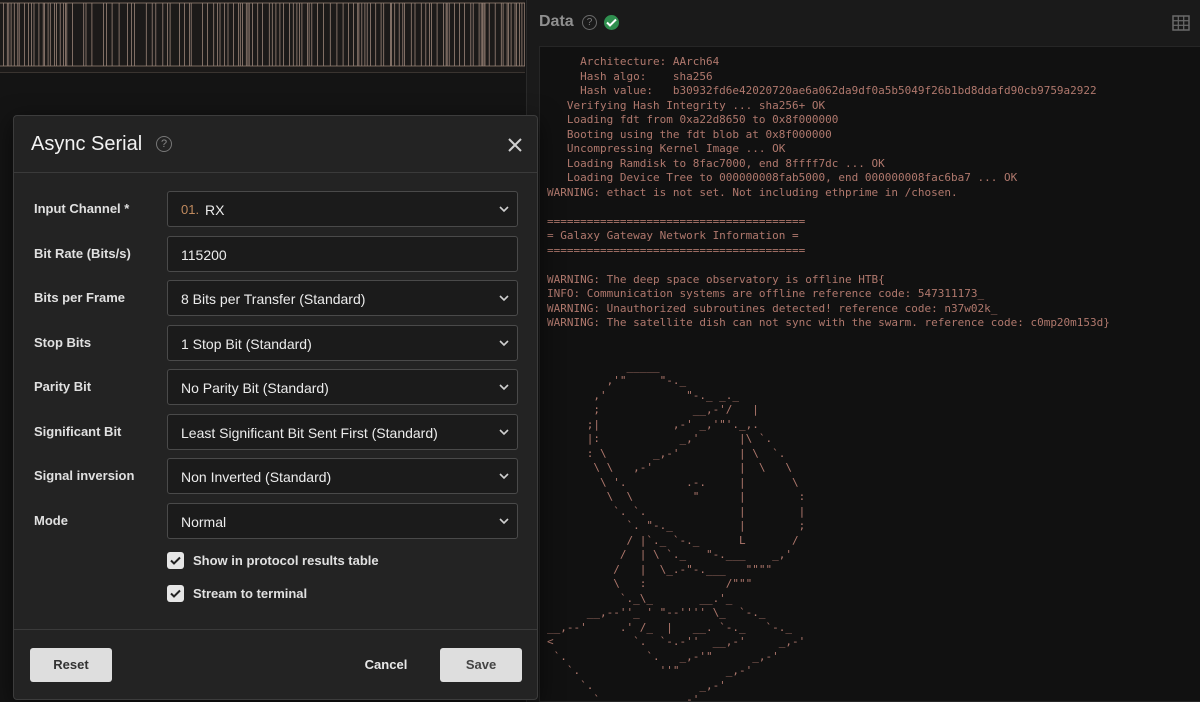 This screenshot has width=1200, height=702. Describe the element at coordinates (342, 343) in the screenshot. I see `stop-bits-select: 1 Stop Bit (Standard)` at that location.